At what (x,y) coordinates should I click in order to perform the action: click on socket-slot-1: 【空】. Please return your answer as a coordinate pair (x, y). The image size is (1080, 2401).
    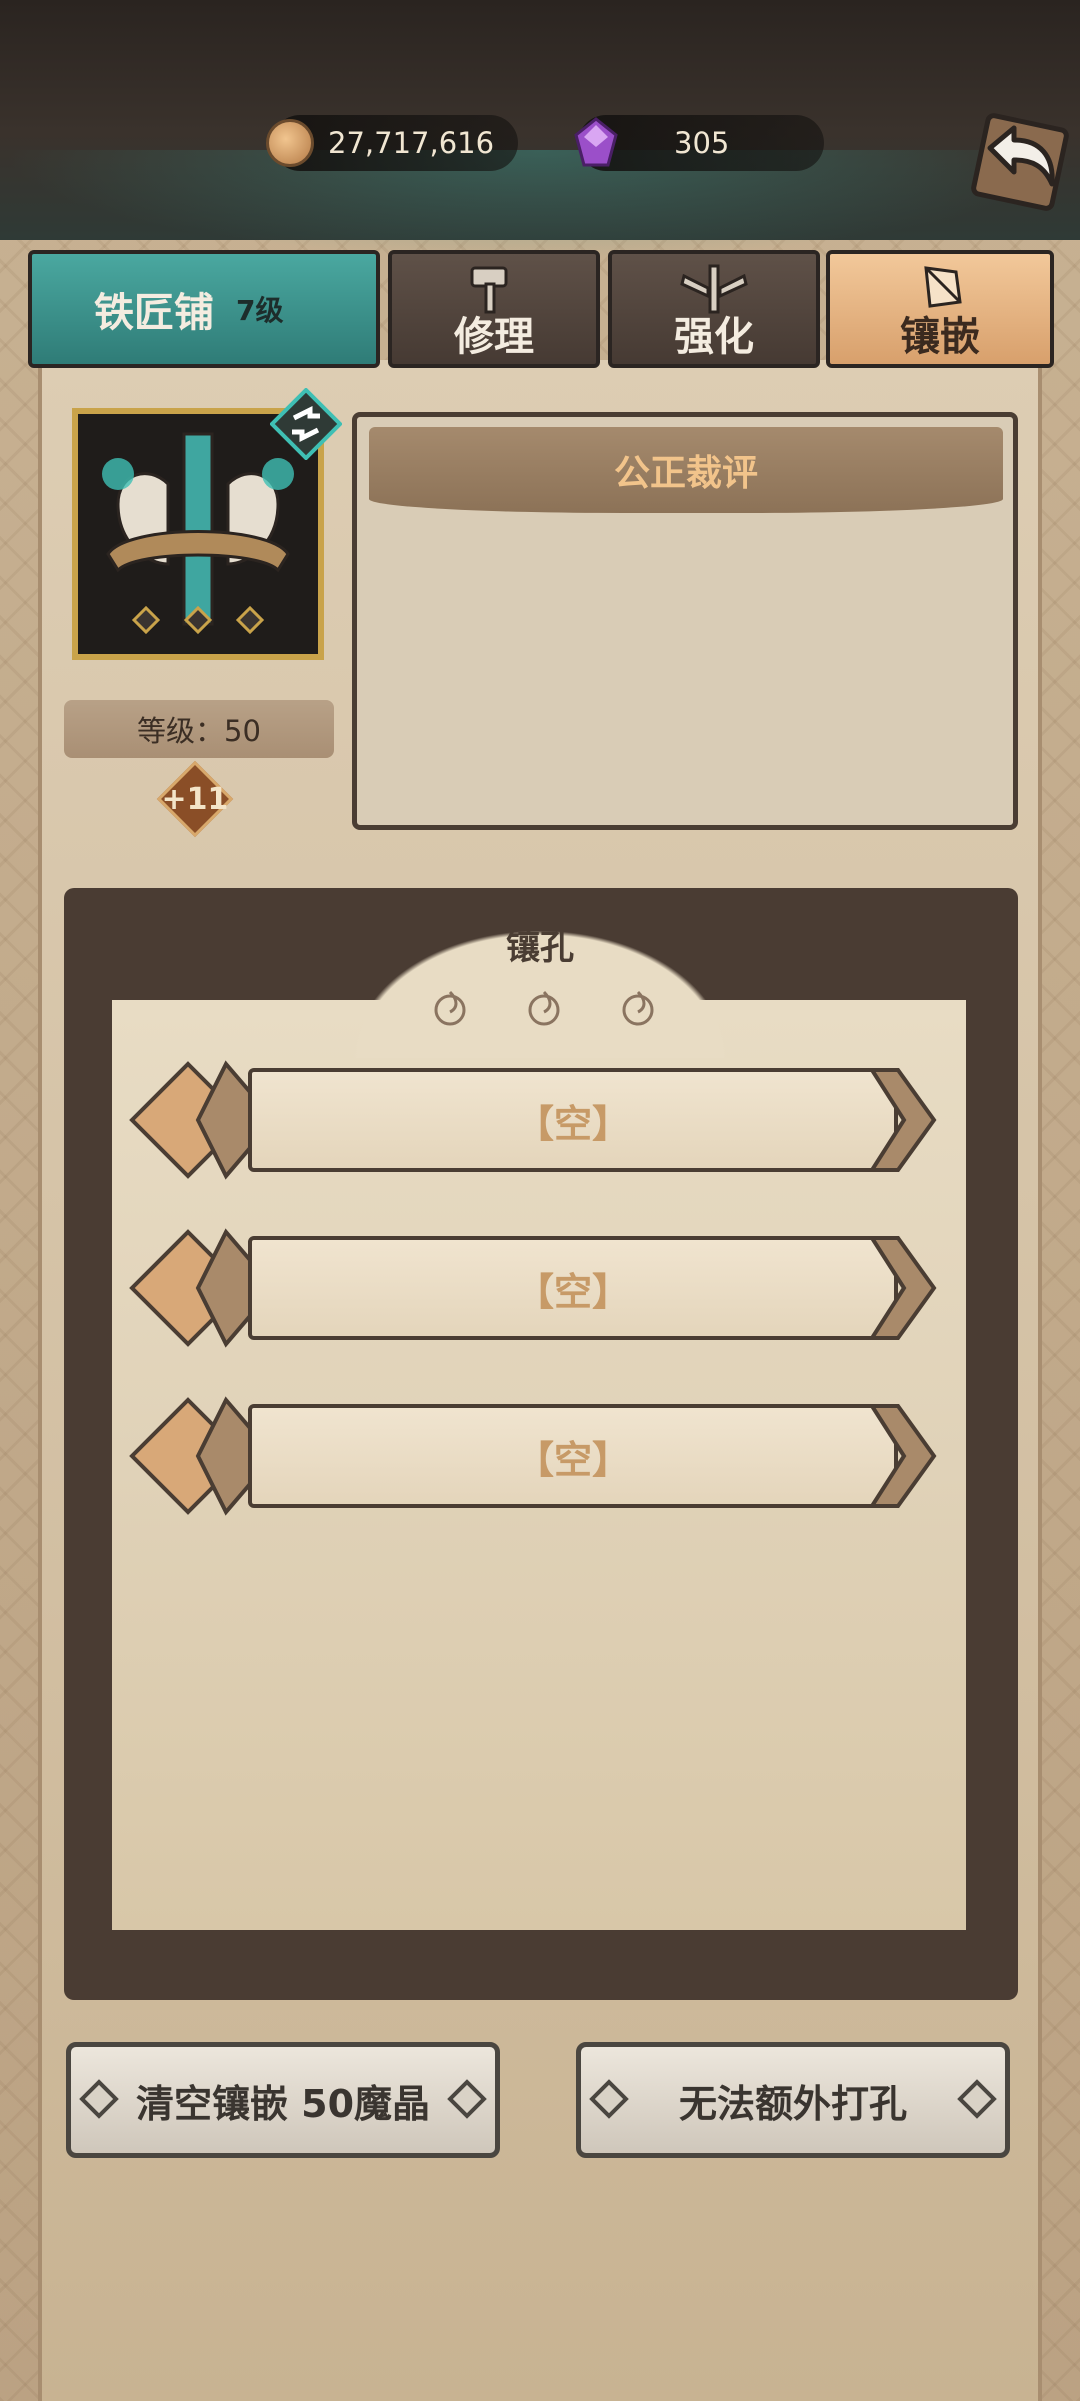
    Looking at the image, I should click on (538, 1120).